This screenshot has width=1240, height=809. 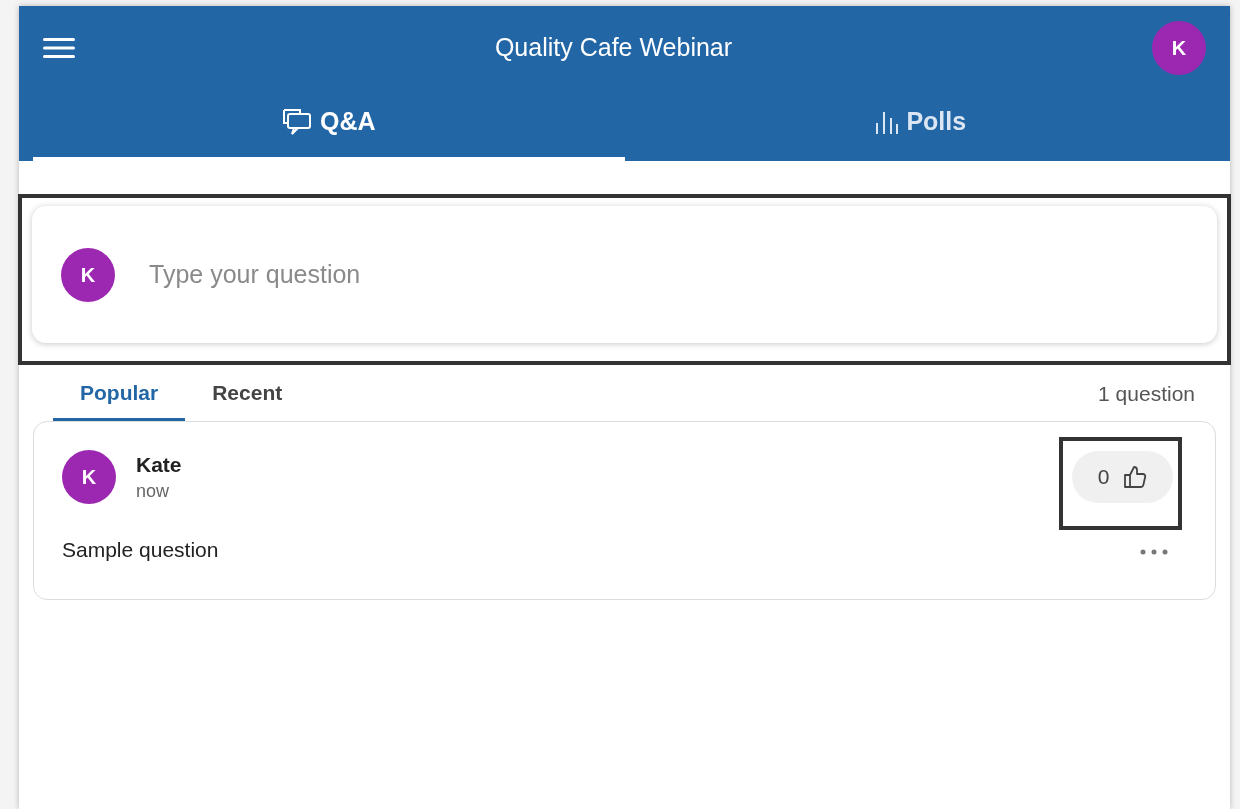 What do you see at coordinates (140, 550) in the screenshot?
I see `question-text: Sample question` at bounding box center [140, 550].